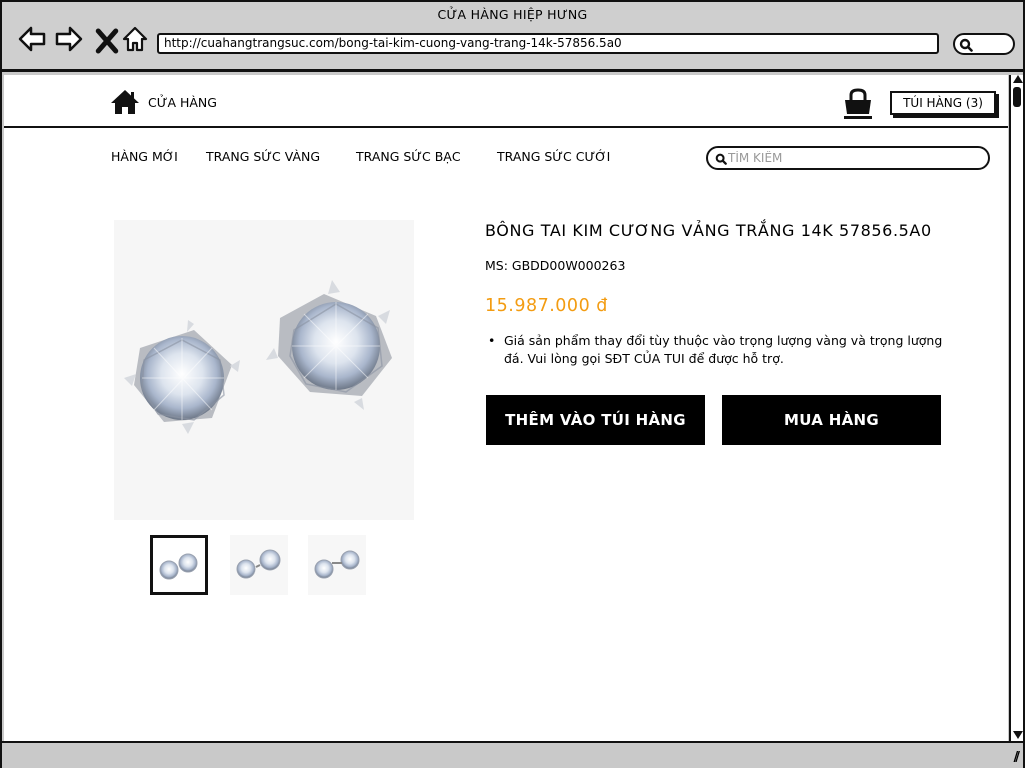 This screenshot has width=1025, height=768. What do you see at coordinates (984, 44) in the screenshot?
I see `browser-search` at bounding box center [984, 44].